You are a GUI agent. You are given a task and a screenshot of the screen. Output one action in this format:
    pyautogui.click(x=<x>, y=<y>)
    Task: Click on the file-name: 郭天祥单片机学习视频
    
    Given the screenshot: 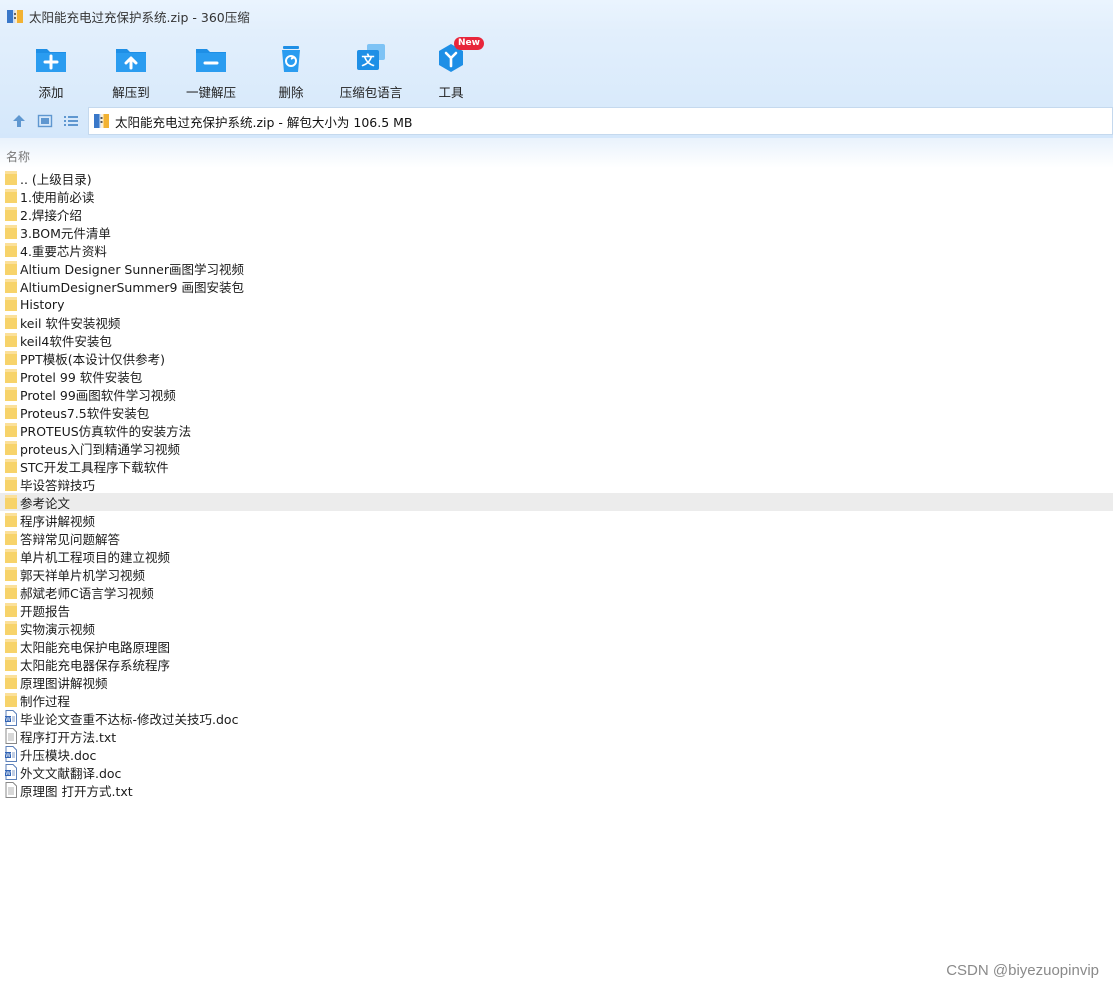 What is the action you would take?
    pyautogui.click(x=83, y=575)
    